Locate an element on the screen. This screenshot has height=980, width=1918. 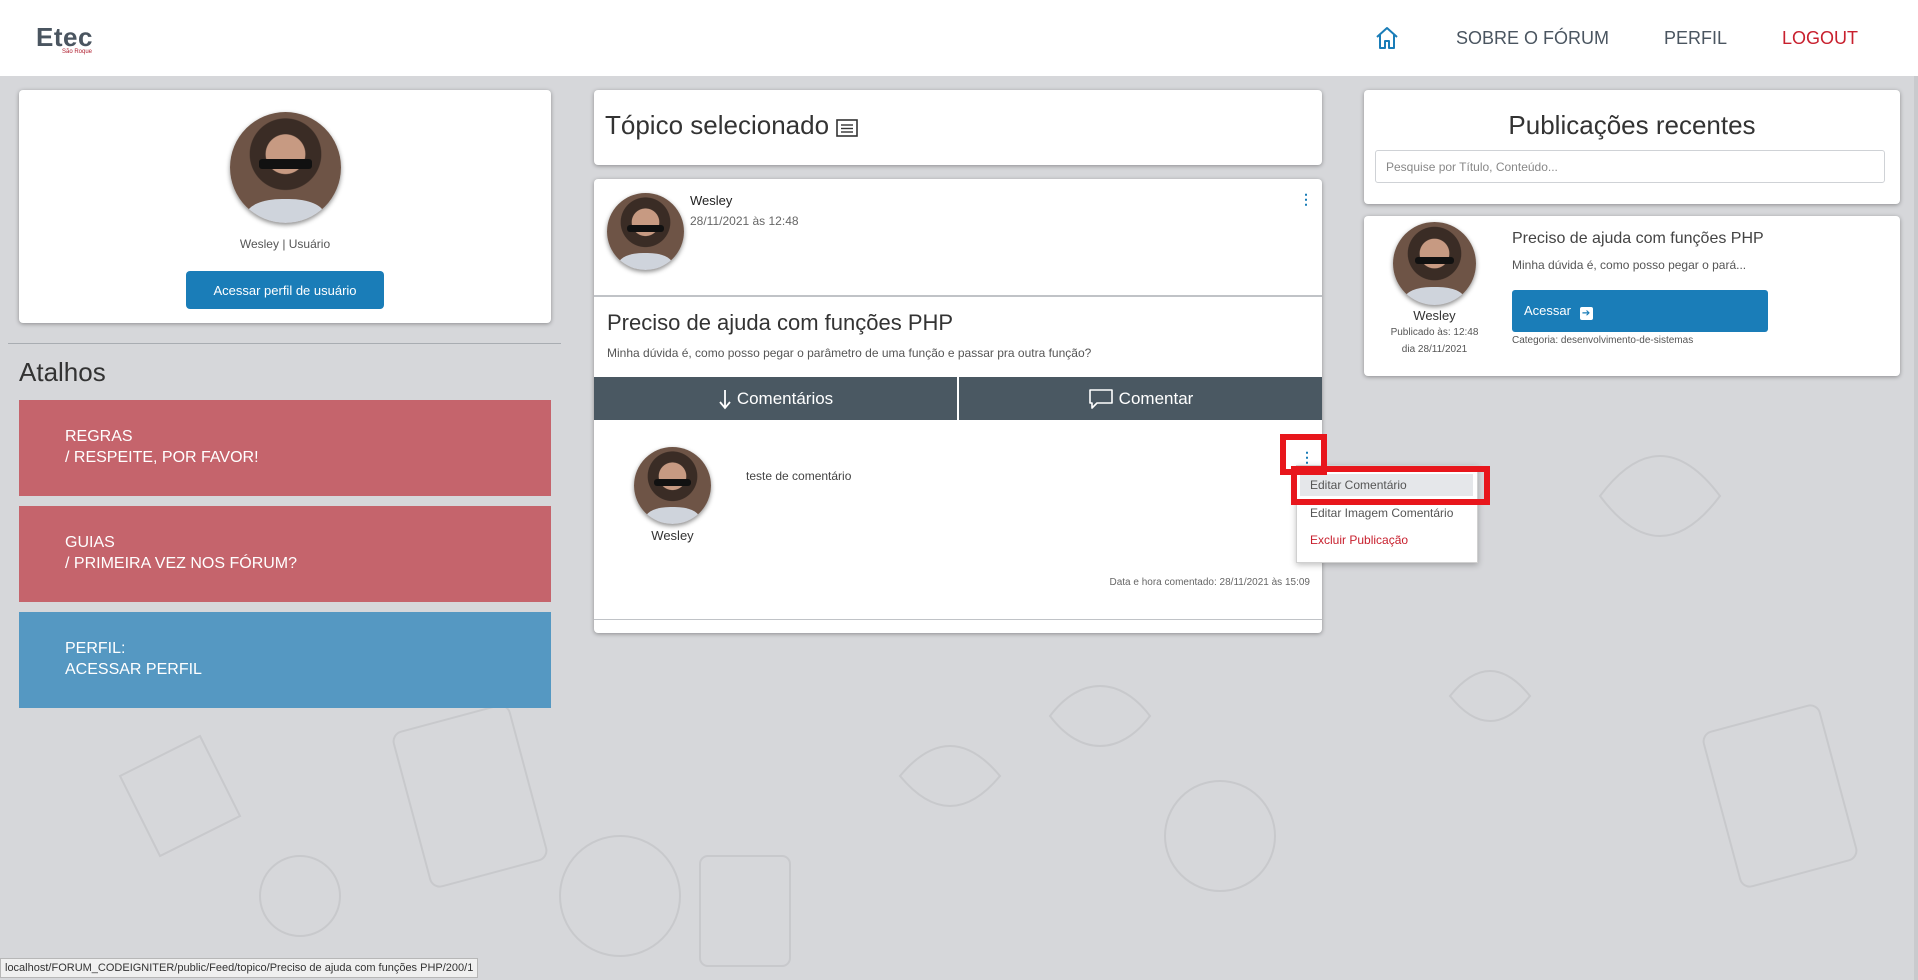
access-profile-button: Acessar perfil de usuário is located at coordinates (285, 290).